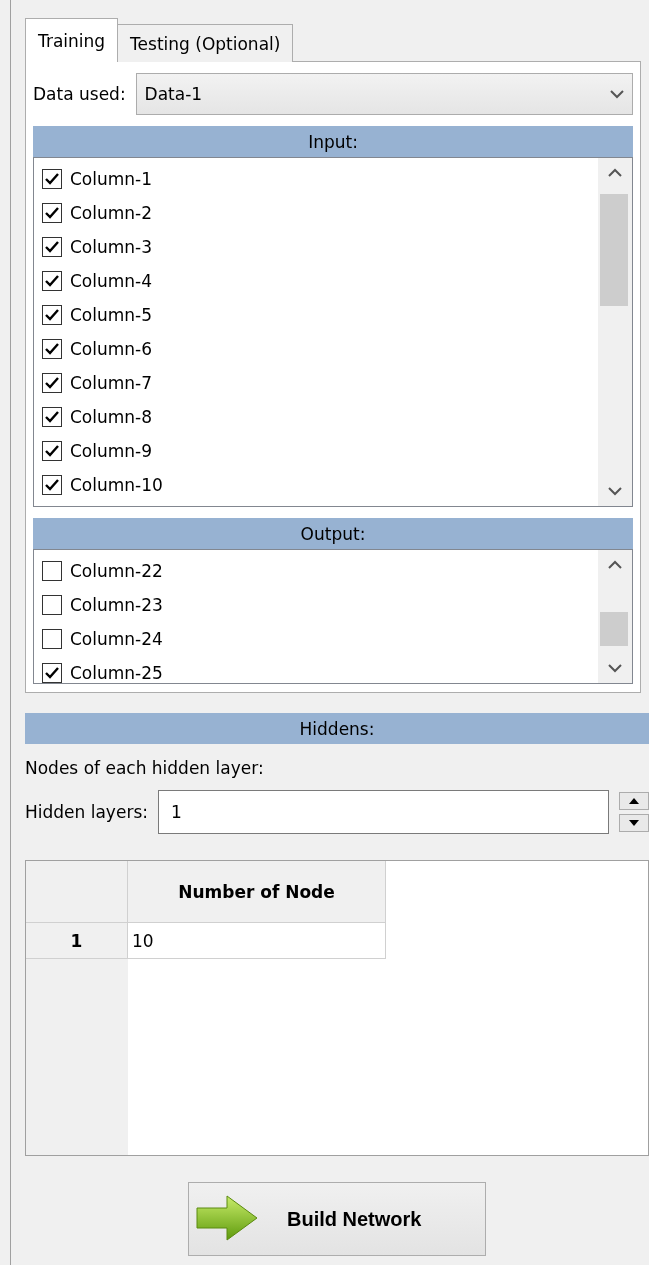  Describe the element at coordinates (116, 673) in the screenshot. I see `checkbox-label: Column-25` at that location.